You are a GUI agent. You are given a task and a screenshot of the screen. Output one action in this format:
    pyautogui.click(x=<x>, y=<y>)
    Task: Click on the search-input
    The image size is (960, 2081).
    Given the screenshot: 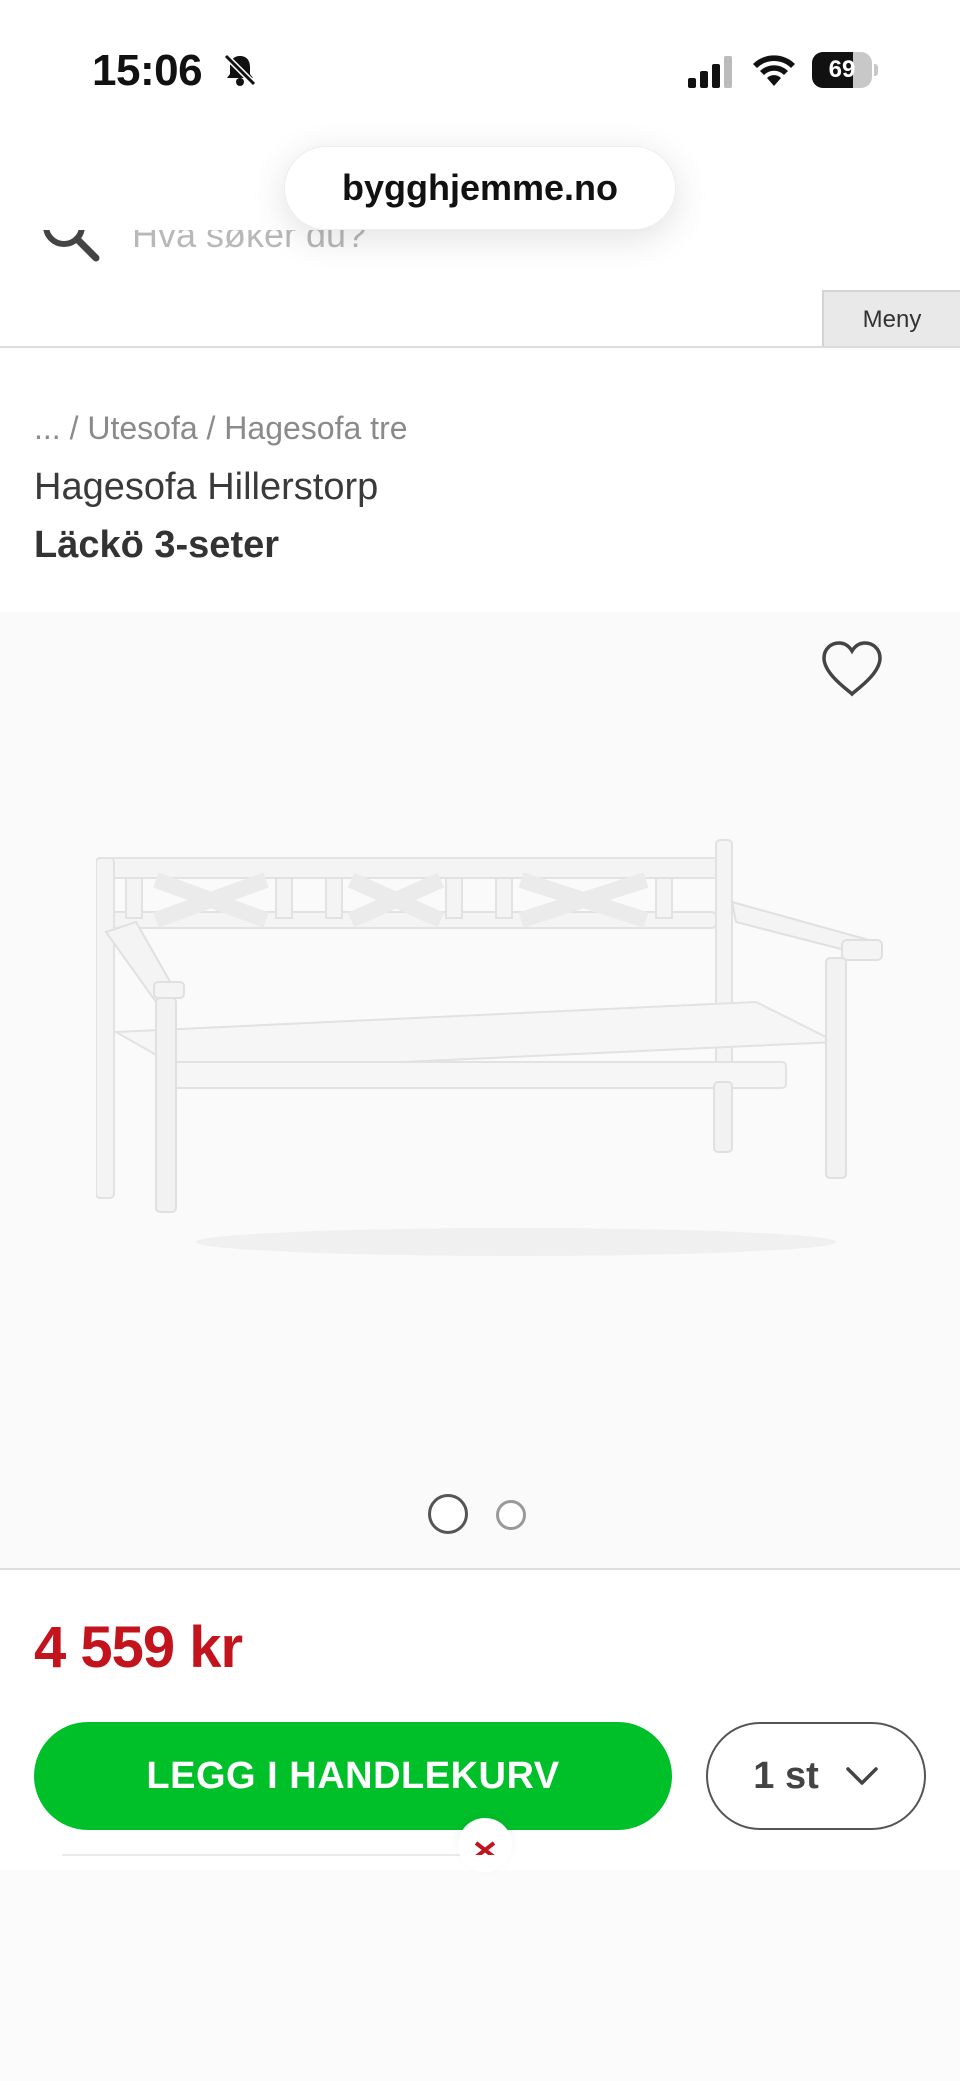 What is the action you would take?
    pyautogui.click(x=412, y=245)
    